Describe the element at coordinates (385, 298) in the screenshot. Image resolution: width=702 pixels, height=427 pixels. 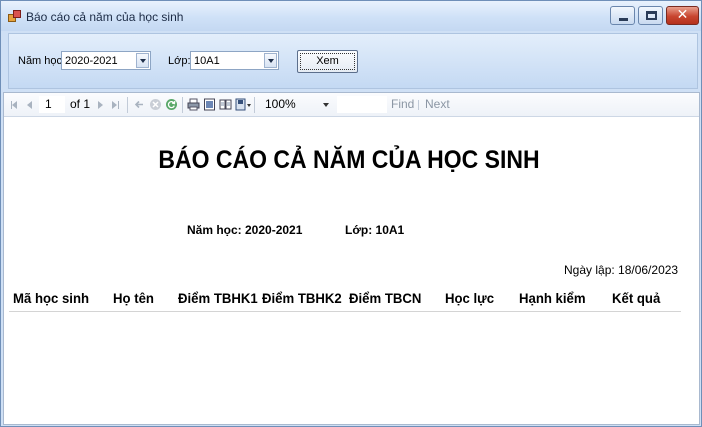
I see `column-header: Điểm TBCN` at that location.